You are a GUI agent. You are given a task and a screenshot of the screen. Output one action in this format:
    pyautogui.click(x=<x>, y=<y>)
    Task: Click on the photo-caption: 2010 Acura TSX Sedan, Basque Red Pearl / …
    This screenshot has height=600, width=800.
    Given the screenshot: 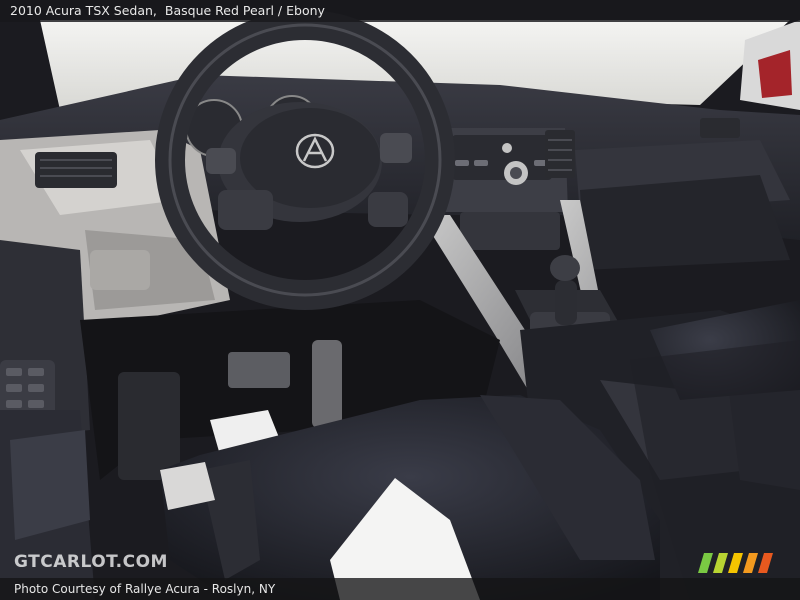 What is the action you would take?
    pyautogui.click(x=400, y=11)
    